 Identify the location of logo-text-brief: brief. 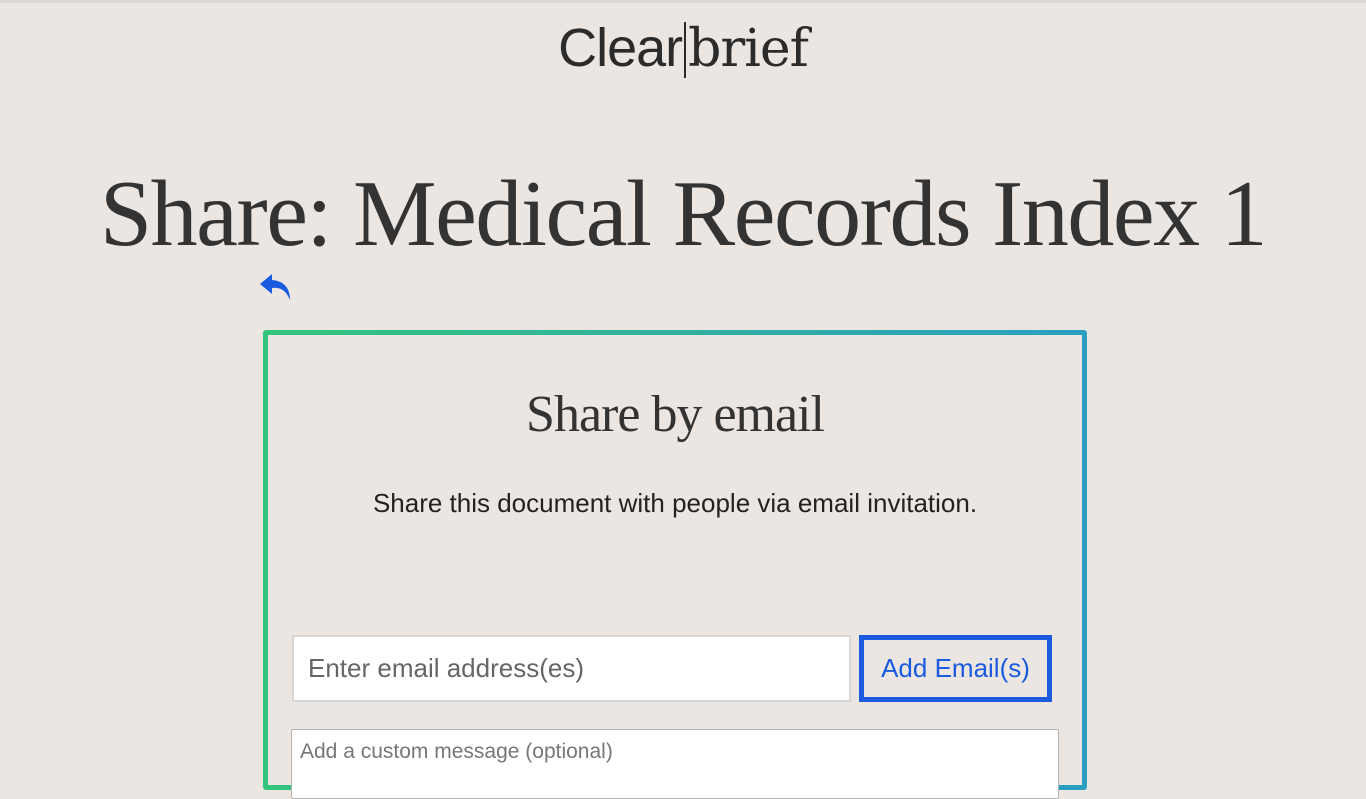
(748, 49).